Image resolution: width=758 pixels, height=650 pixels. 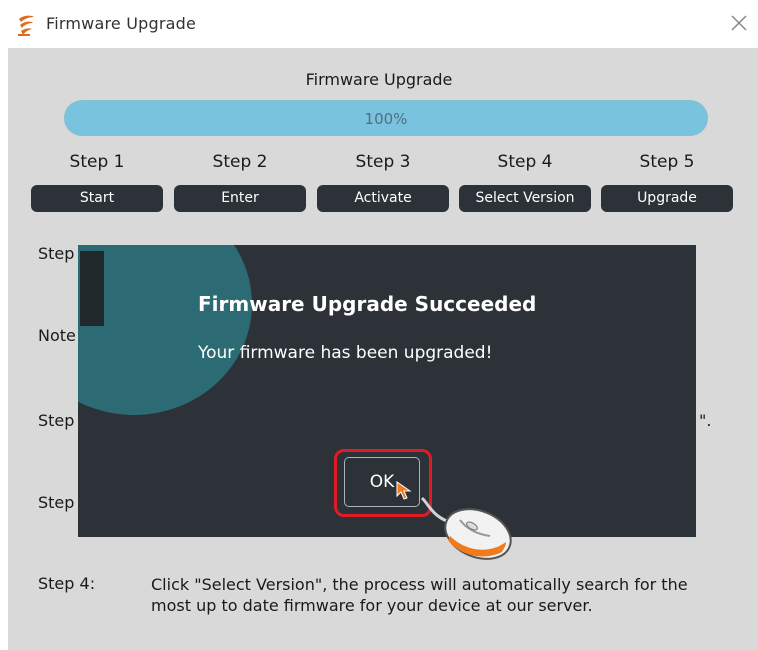 I want to click on instruction-step-partial-2: Step, so click(x=56, y=420).